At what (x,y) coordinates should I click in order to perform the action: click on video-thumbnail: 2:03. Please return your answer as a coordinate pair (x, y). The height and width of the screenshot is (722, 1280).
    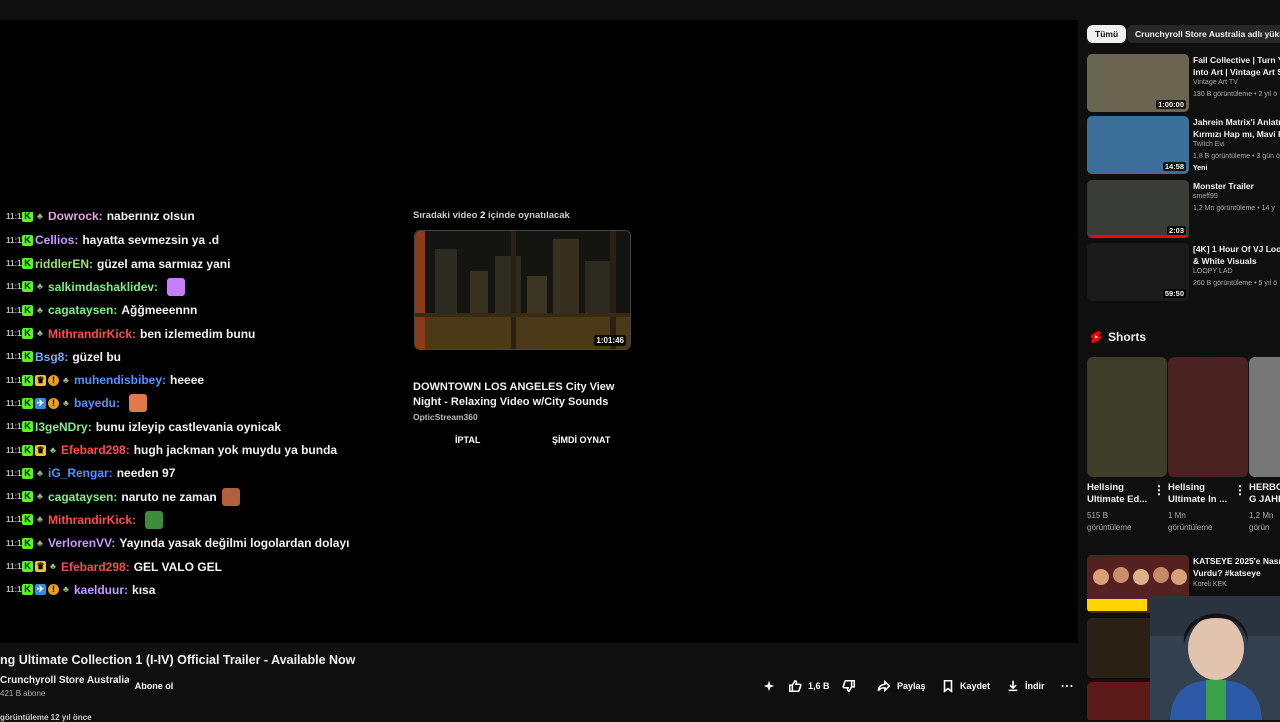
    Looking at the image, I should click on (1138, 209).